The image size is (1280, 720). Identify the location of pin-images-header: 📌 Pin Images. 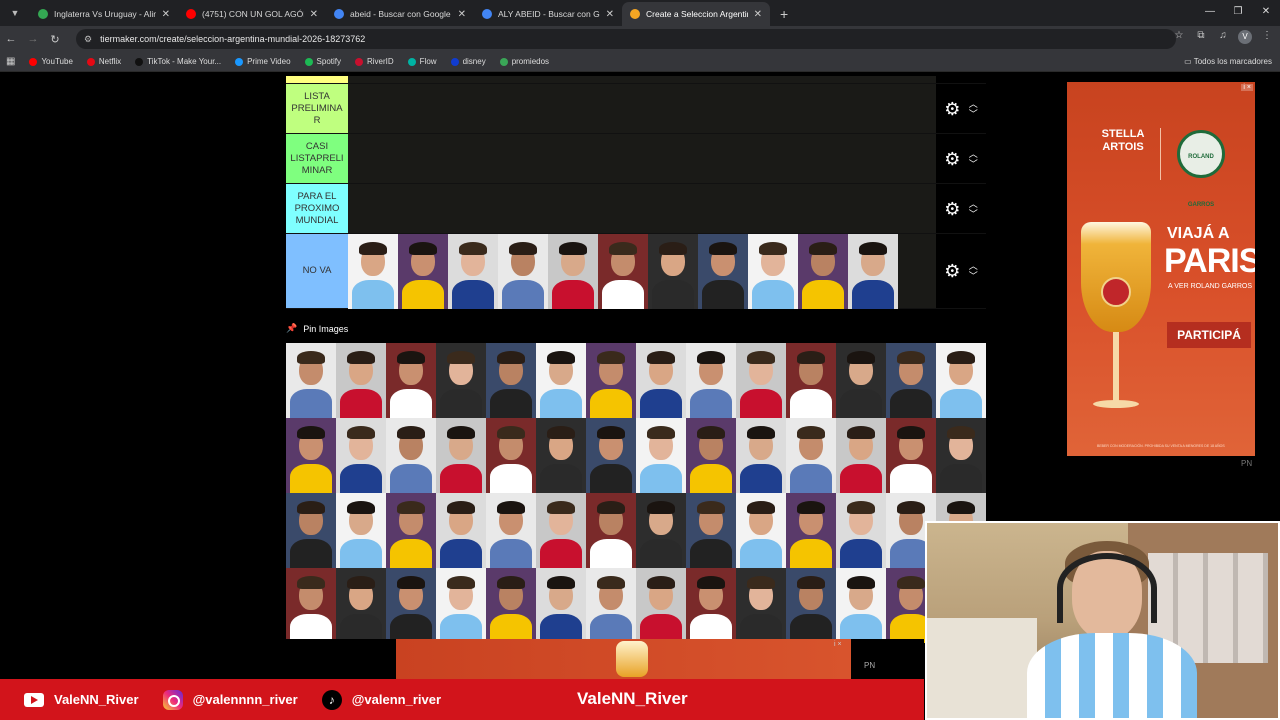
(317, 328).